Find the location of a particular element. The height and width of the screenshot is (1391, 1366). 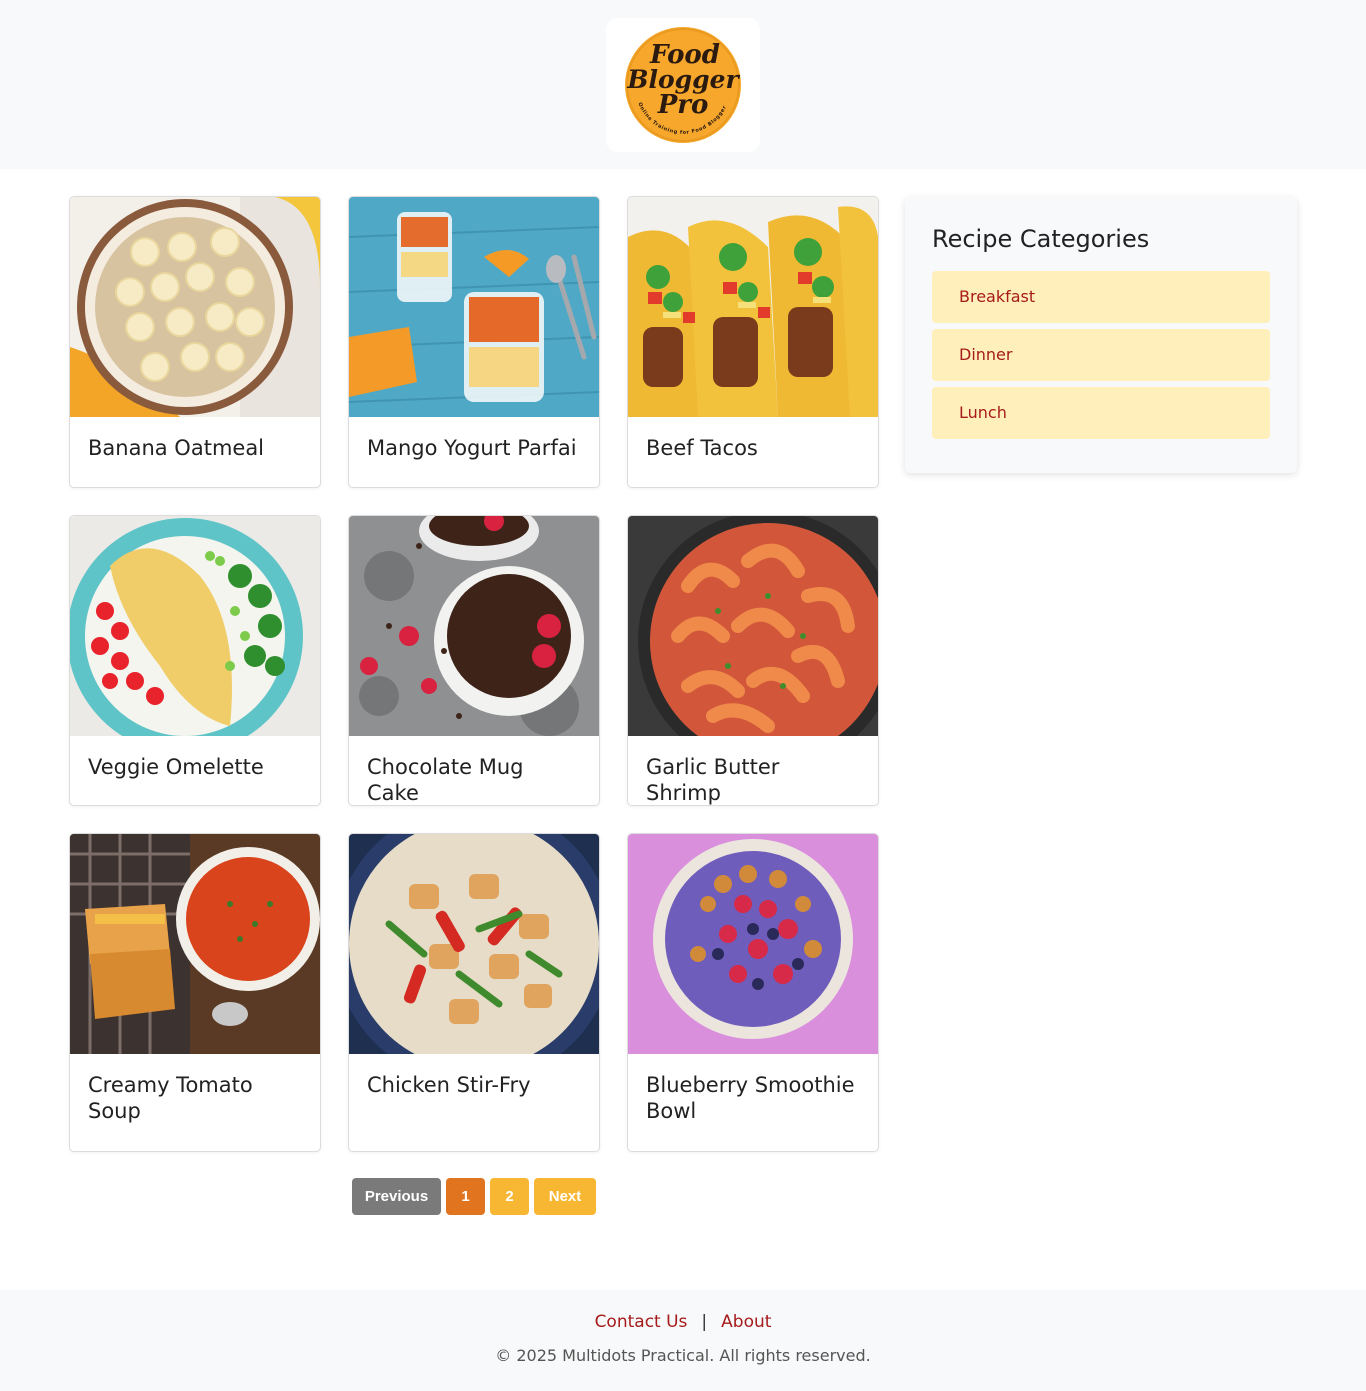

recipe-card: Mango Yogurt Parfai is located at coordinates (474, 342).